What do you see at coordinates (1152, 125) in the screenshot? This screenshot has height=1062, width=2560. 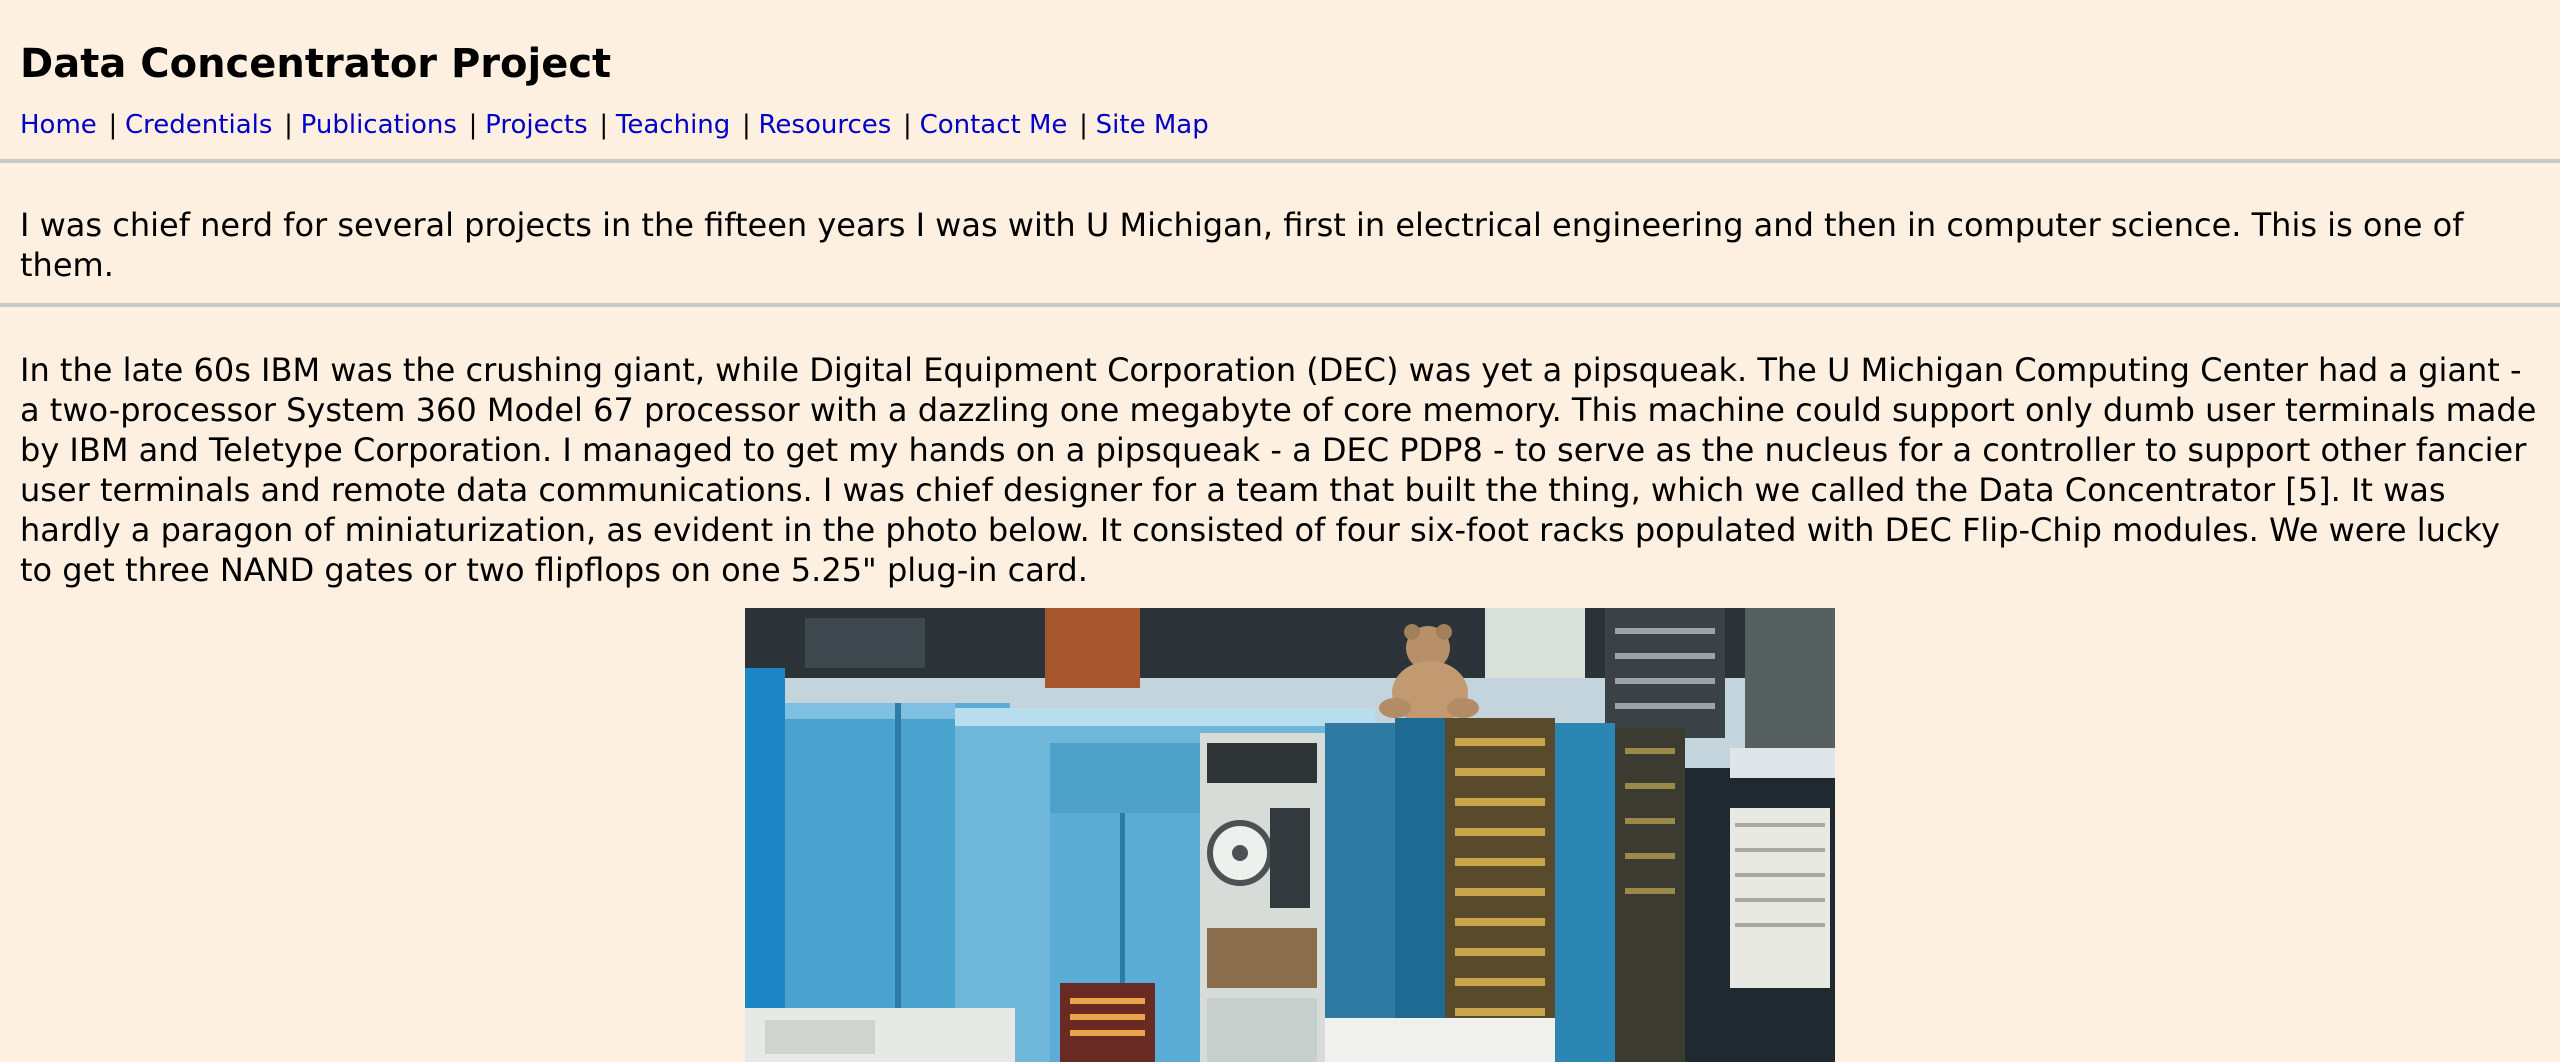 I see `nav-link-site-map: Site Map` at bounding box center [1152, 125].